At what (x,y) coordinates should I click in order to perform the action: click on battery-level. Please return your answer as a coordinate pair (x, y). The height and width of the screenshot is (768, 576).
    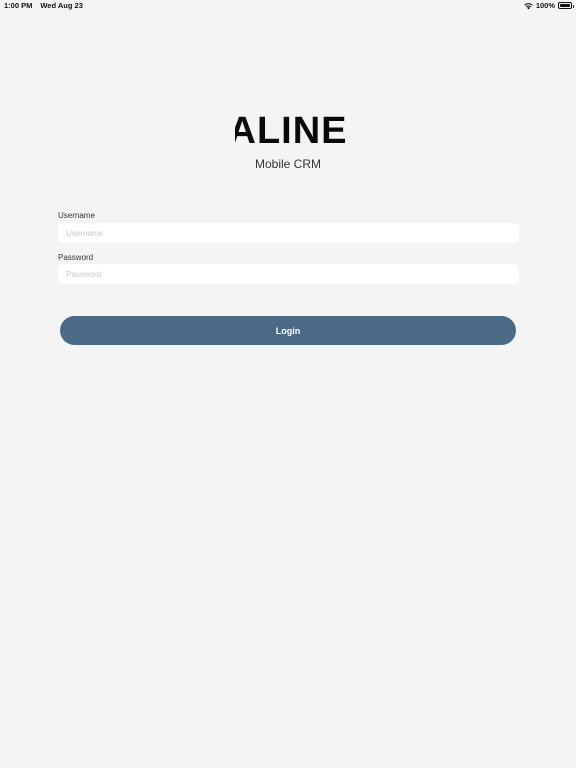
    Looking at the image, I should click on (565, 5).